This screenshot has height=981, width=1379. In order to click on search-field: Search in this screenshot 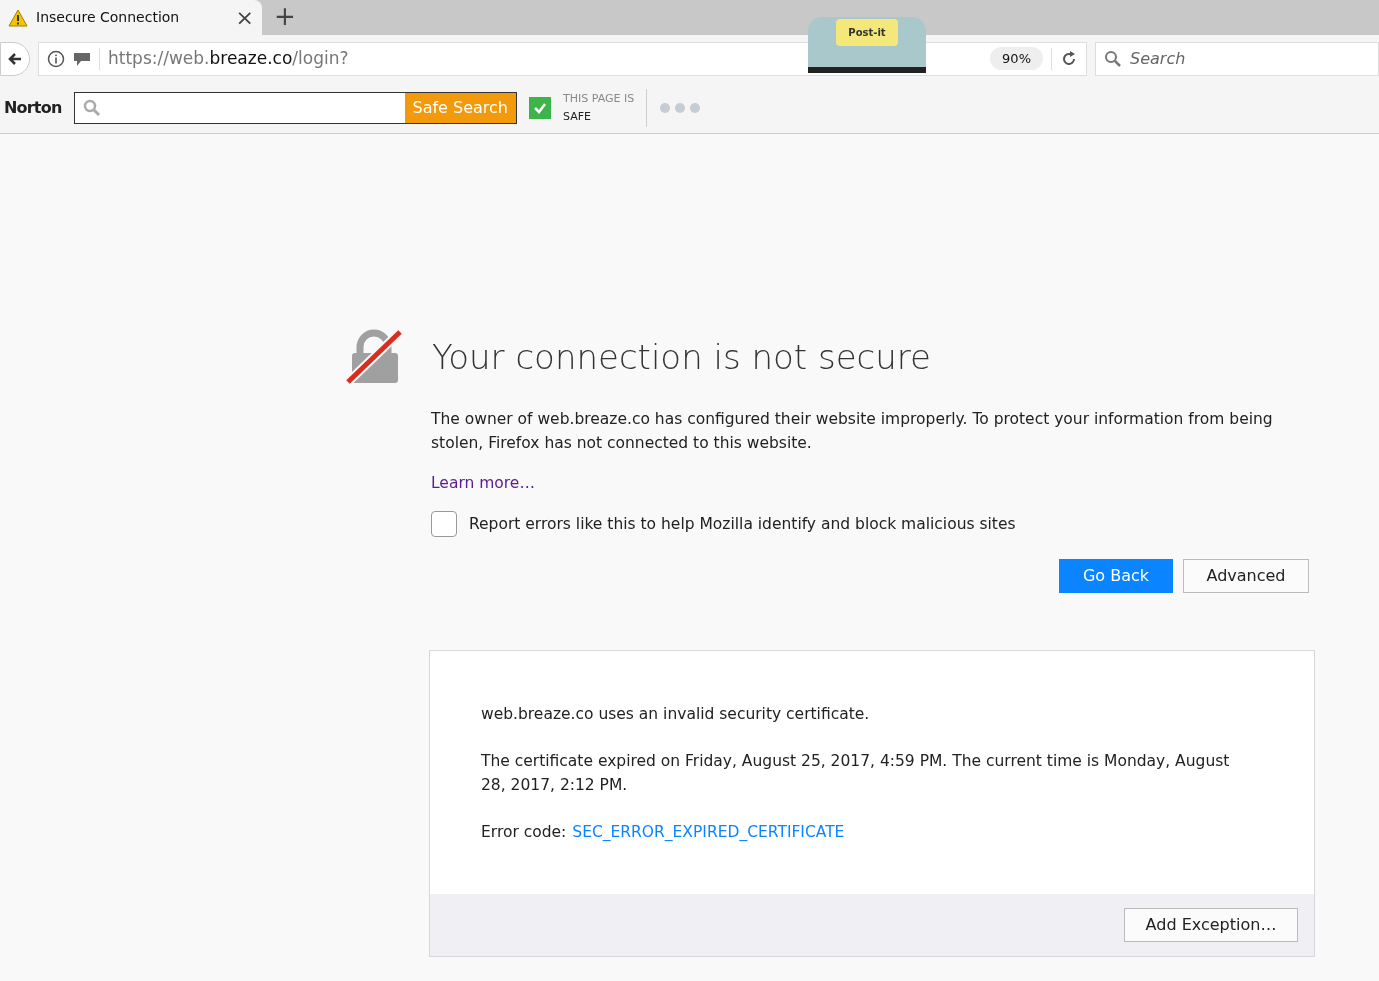, I will do `click(1237, 58)`.